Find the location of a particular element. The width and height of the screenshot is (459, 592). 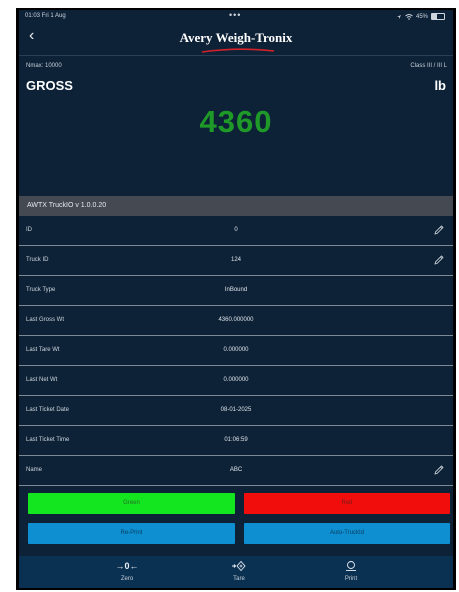

bottom-toolbar: →0← Zero Tare Print is located at coordinates (236, 572).